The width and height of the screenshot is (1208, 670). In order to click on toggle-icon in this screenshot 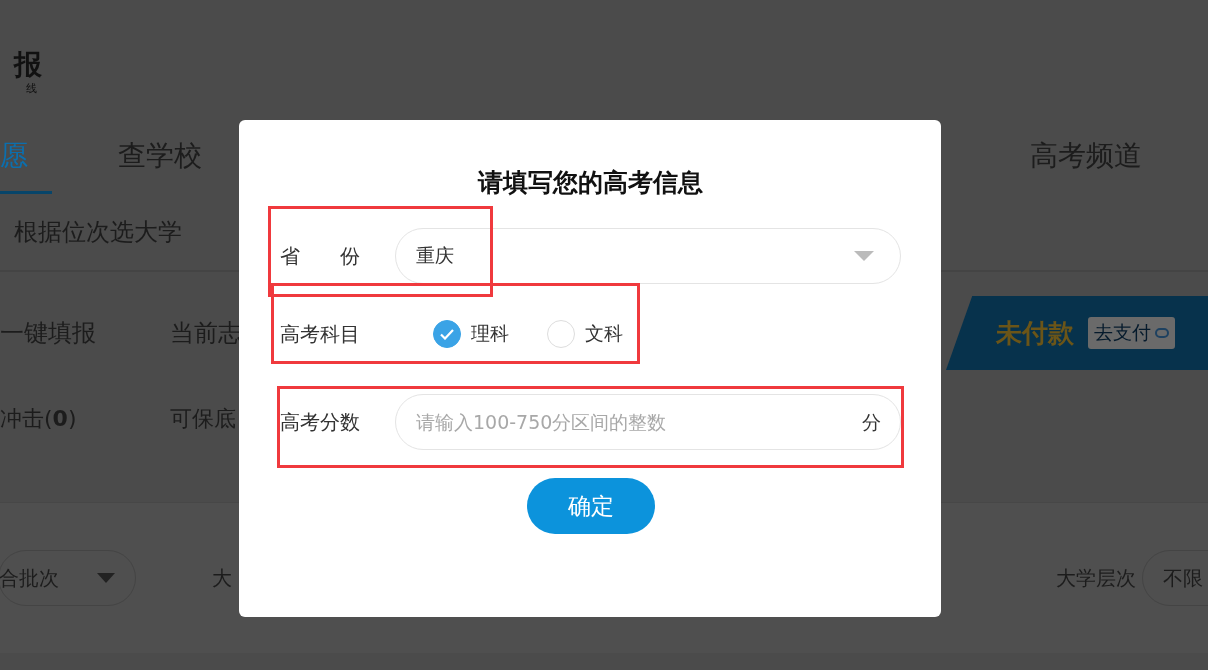, I will do `click(1162, 333)`.